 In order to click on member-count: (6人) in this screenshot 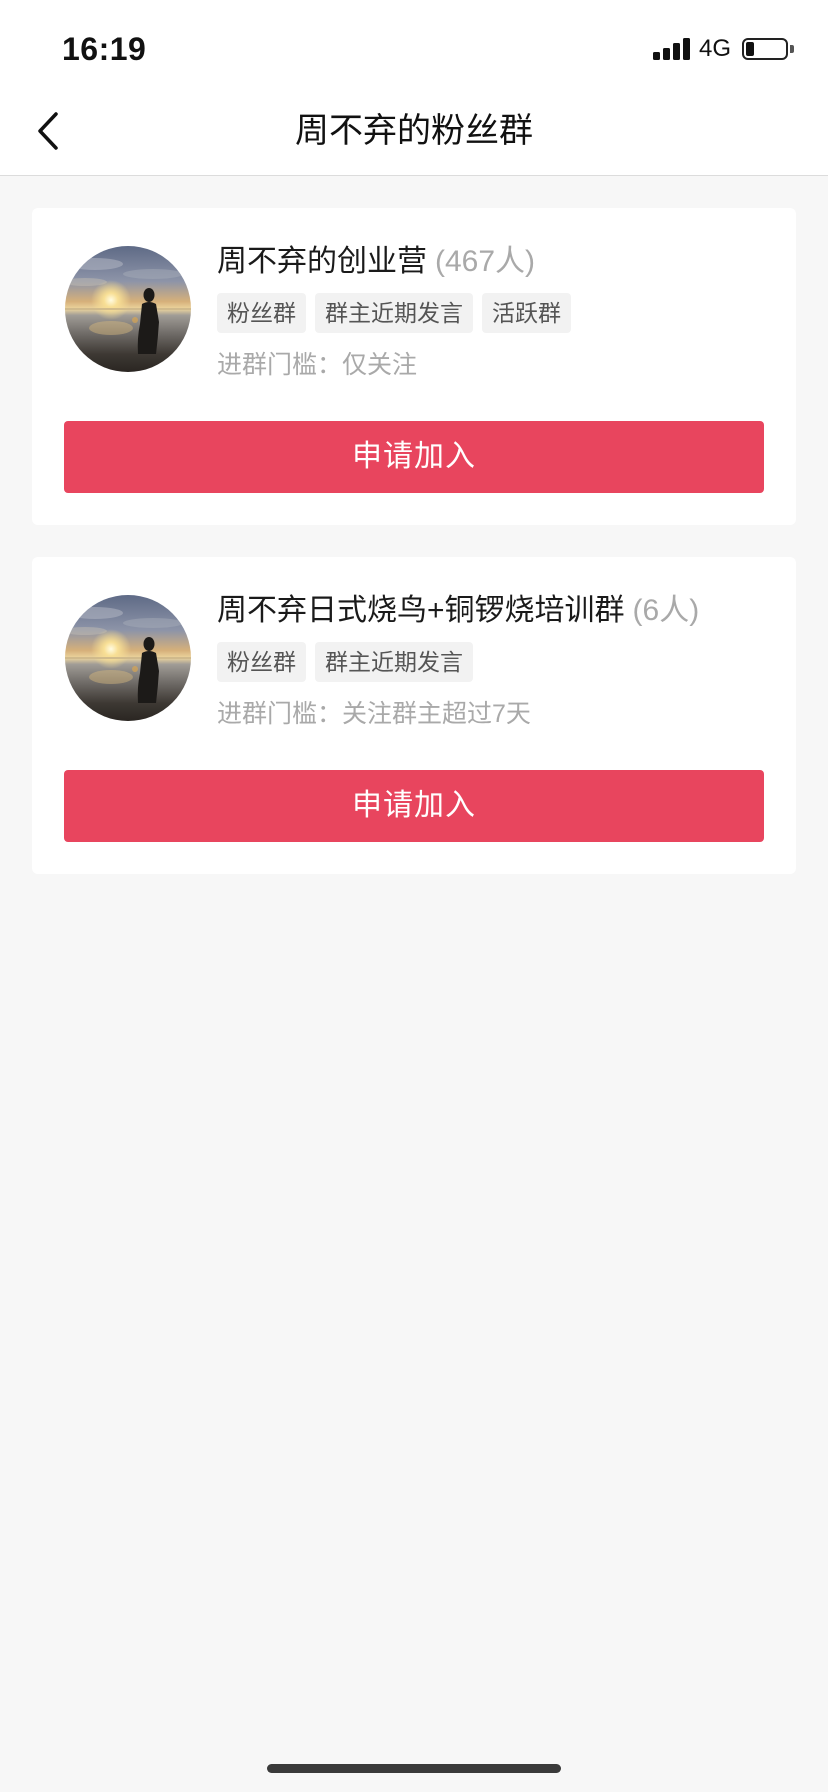, I will do `click(666, 610)`.